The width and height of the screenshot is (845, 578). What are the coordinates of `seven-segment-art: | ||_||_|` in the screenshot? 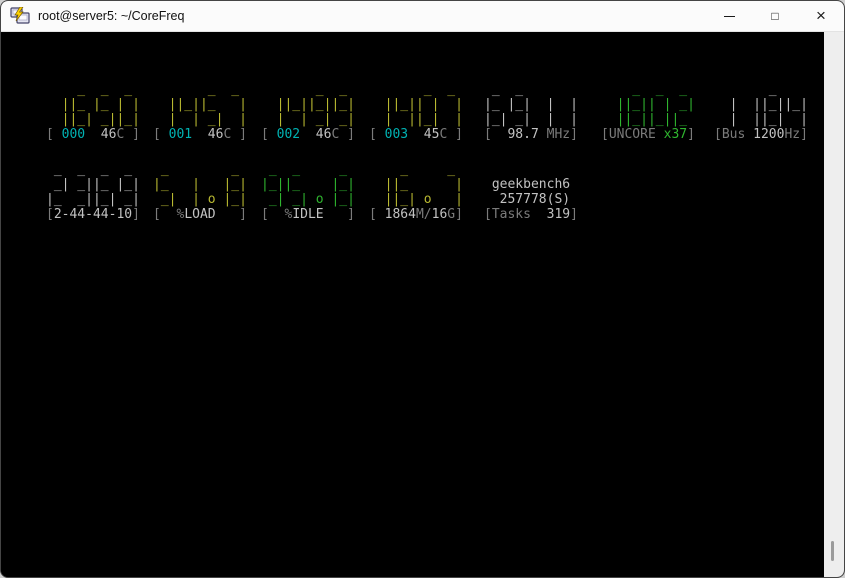 It's located at (761, 104).